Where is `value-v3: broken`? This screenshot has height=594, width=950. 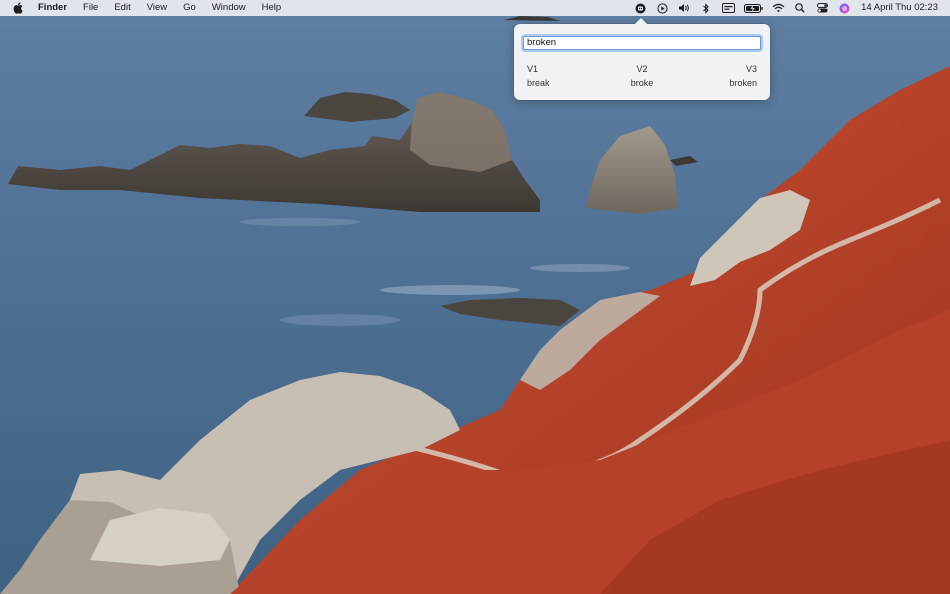 value-v3: broken is located at coordinates (719, 83).